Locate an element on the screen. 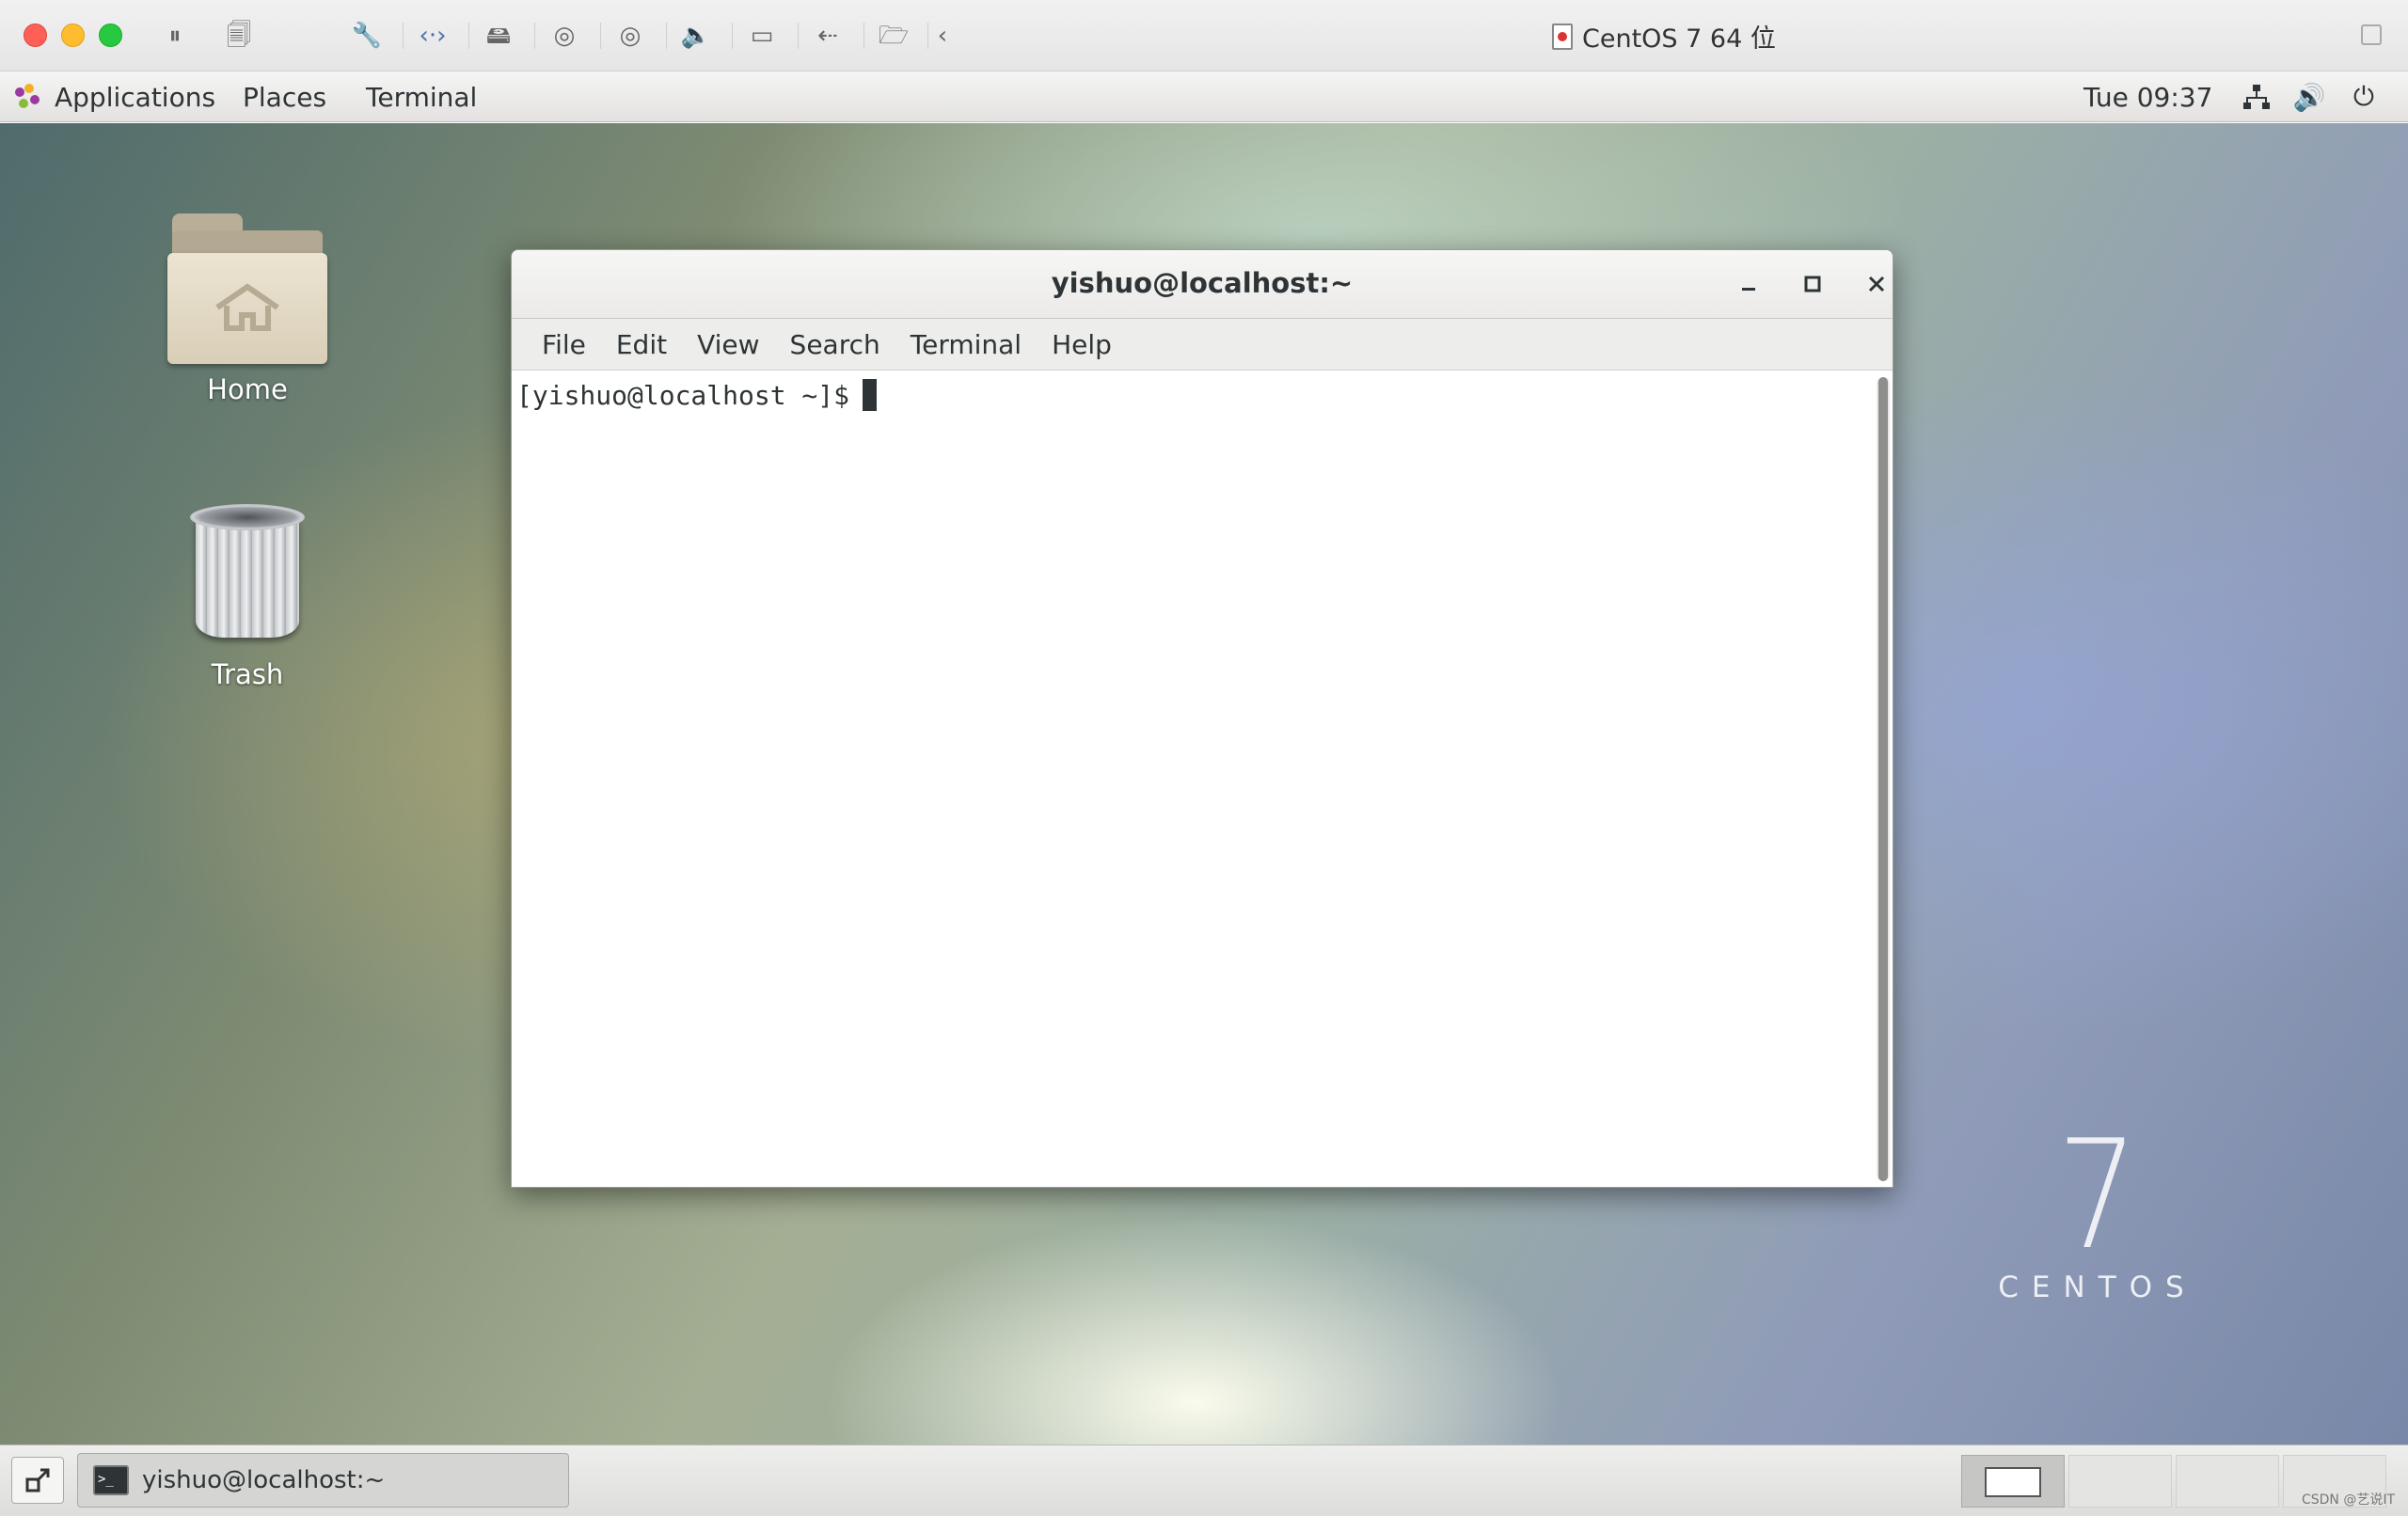 This screenshot has width=2408, height=1516. clock: Tue 09:37 is located at coordinates (2148, 97).